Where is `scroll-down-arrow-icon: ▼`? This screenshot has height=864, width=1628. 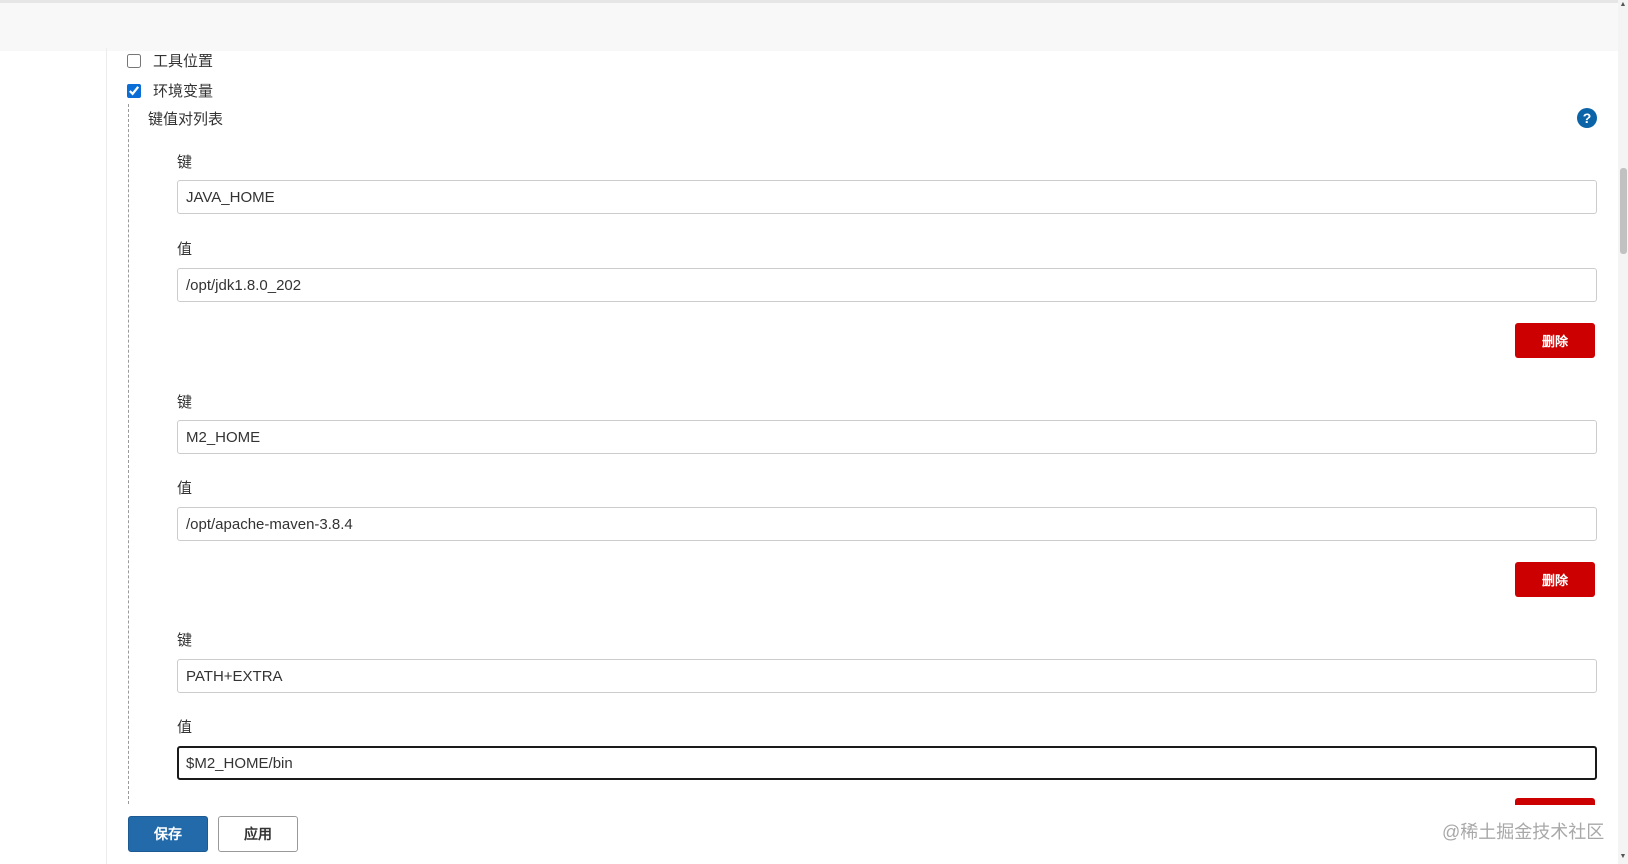
scroll-down-arrow-icon: ▼ is located at coordinates (1623, 857).